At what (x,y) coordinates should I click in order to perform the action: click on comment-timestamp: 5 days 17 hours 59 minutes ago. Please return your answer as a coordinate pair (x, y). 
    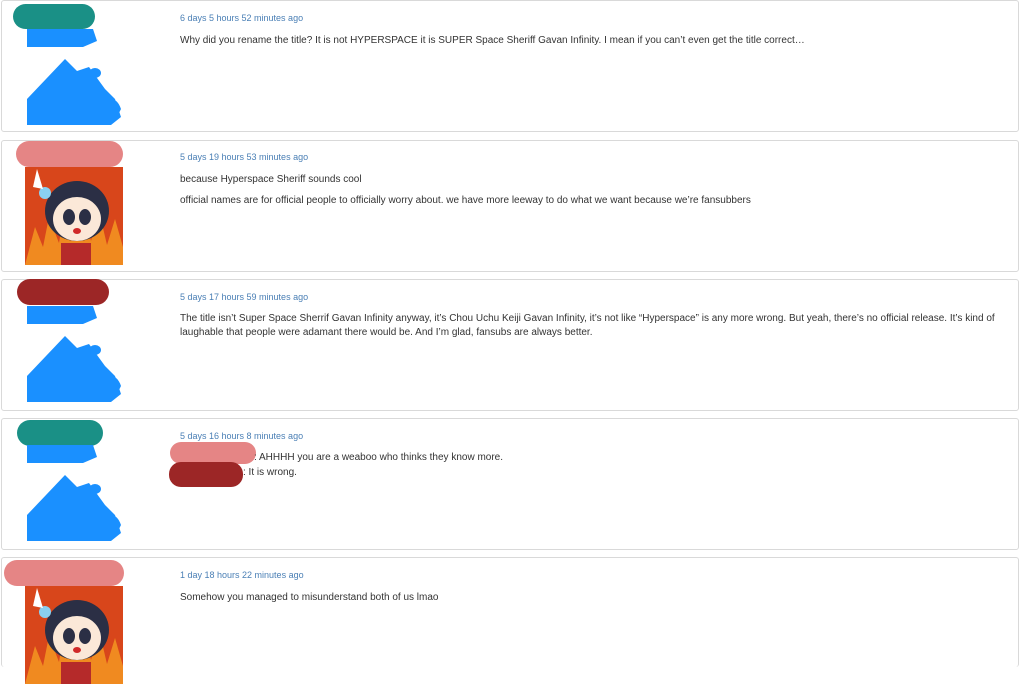
    Looking at the image, I should click on (244, 297).